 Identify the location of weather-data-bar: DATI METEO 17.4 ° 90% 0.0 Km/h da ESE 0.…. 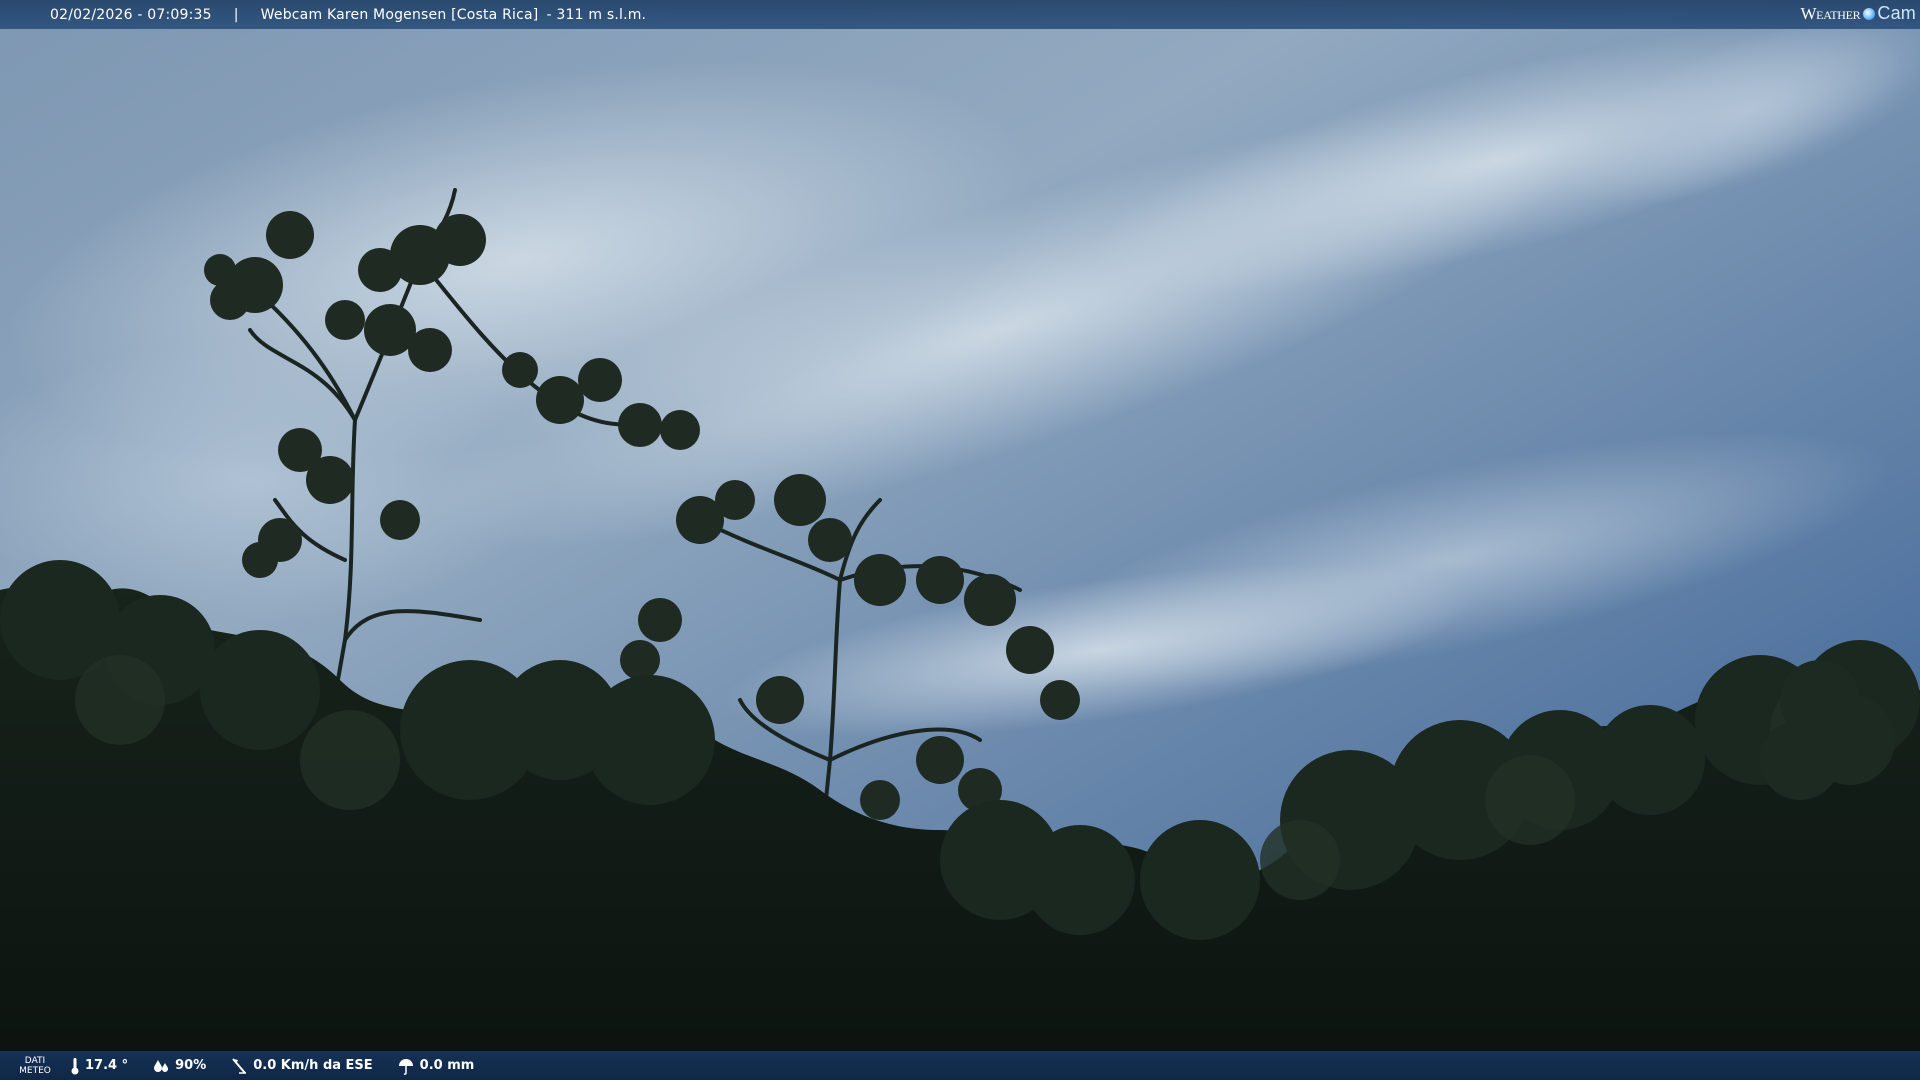
(960, 1065).